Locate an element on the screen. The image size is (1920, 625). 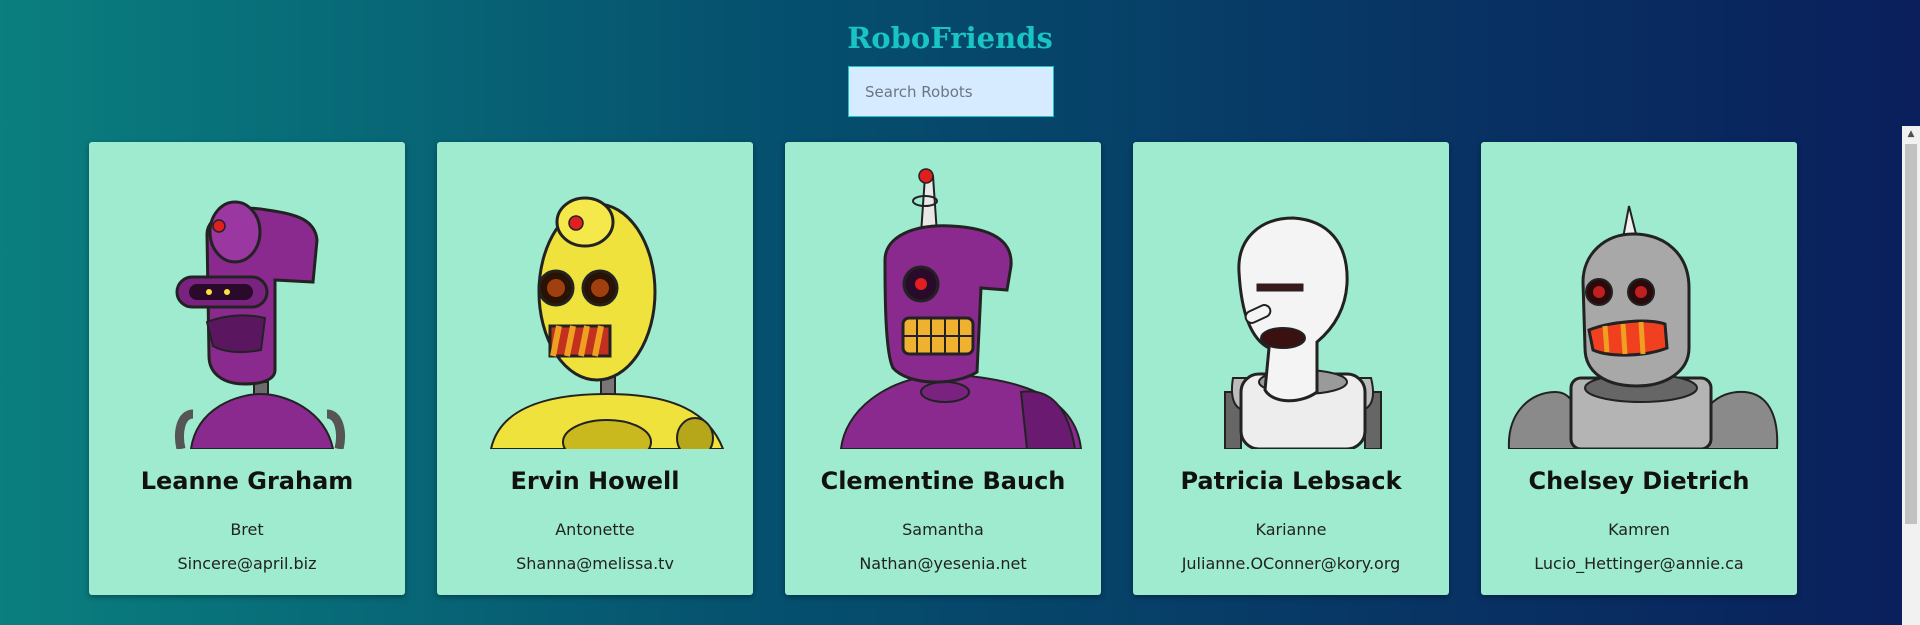
robot-email: Sincere@april.biz is located at coordinates (247, 563).